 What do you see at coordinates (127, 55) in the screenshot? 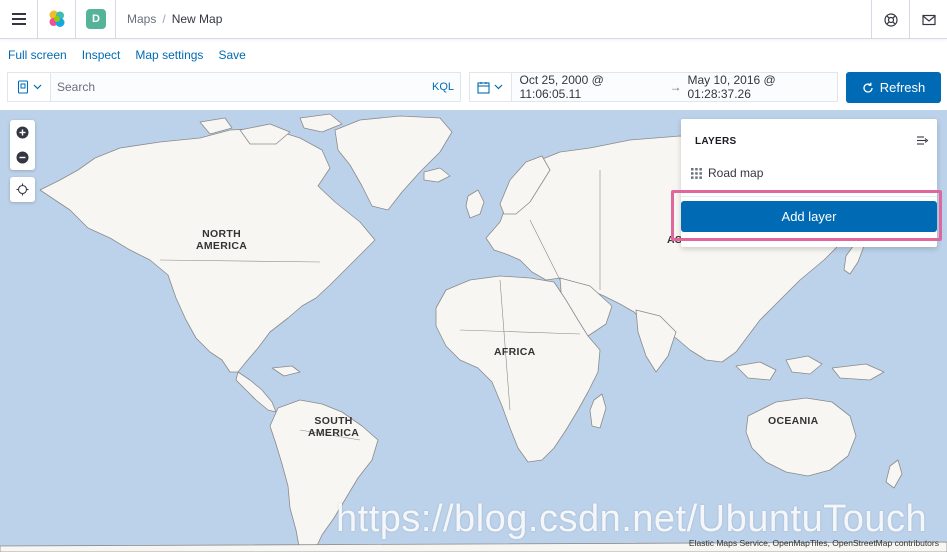
I see `top-nav-menu: Full screen Inspect Map settings Save` at bounding box center [127, 55].